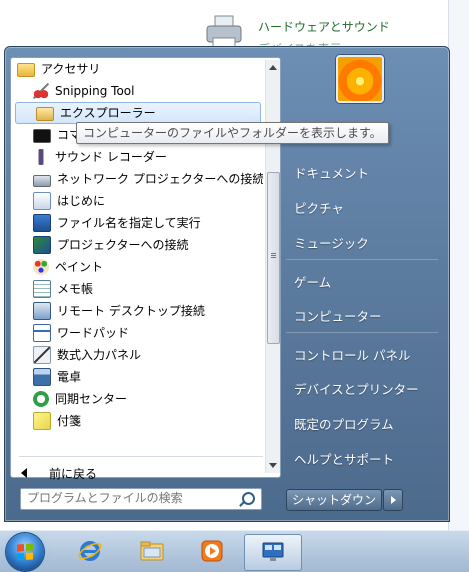 This screenshot has height=572, width=469. I want to click on cmd-icon, so click(42, 136).